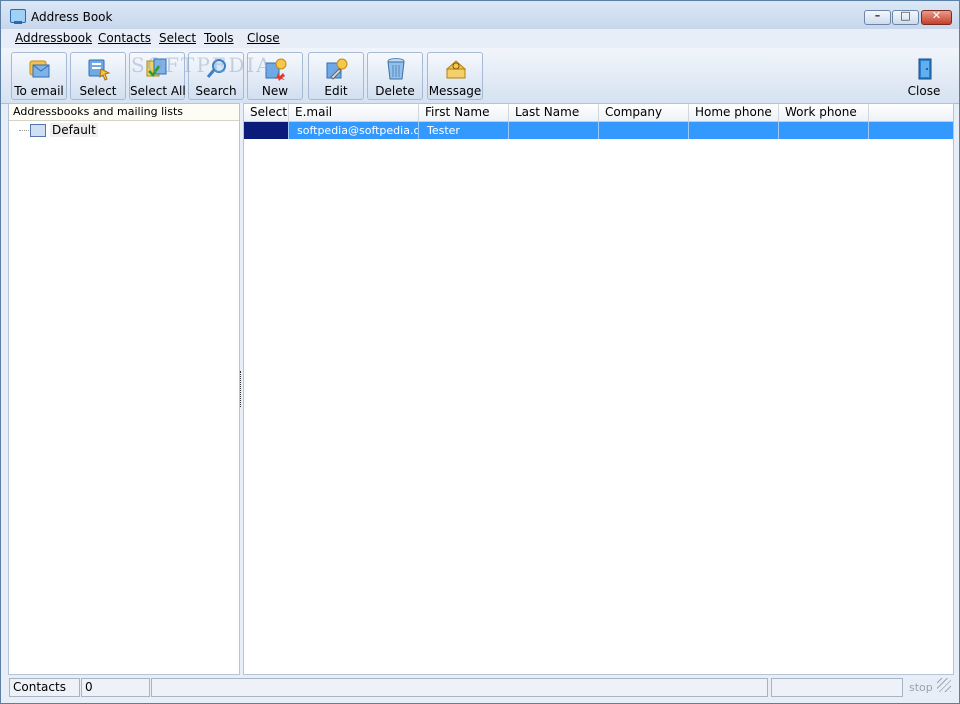 Image resolution: width=960 pixels, height=704 pixels. What do you see at coordinates (554, 130) in the screenshot?
I see `cell-last-name` at bounding box center [554, 130].